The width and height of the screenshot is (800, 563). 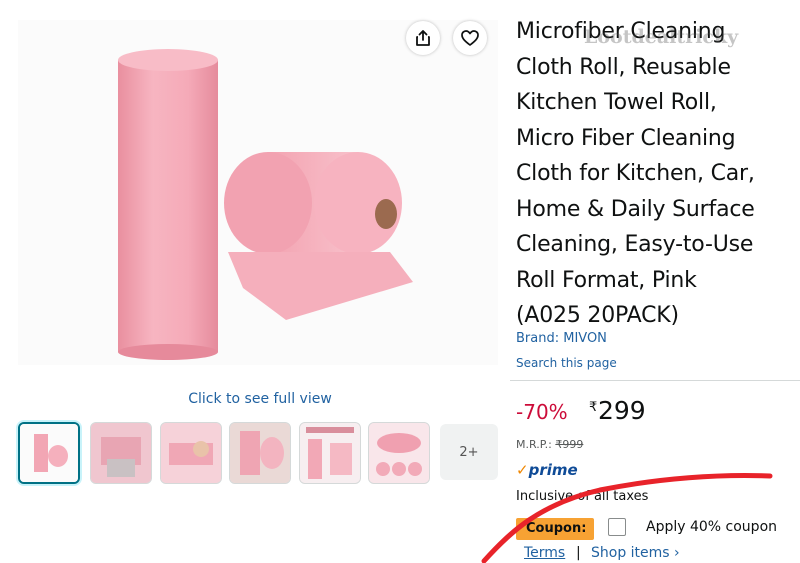 I want to click on title-line: Micro Fiber Cleaning, so click(x=626, y=138).